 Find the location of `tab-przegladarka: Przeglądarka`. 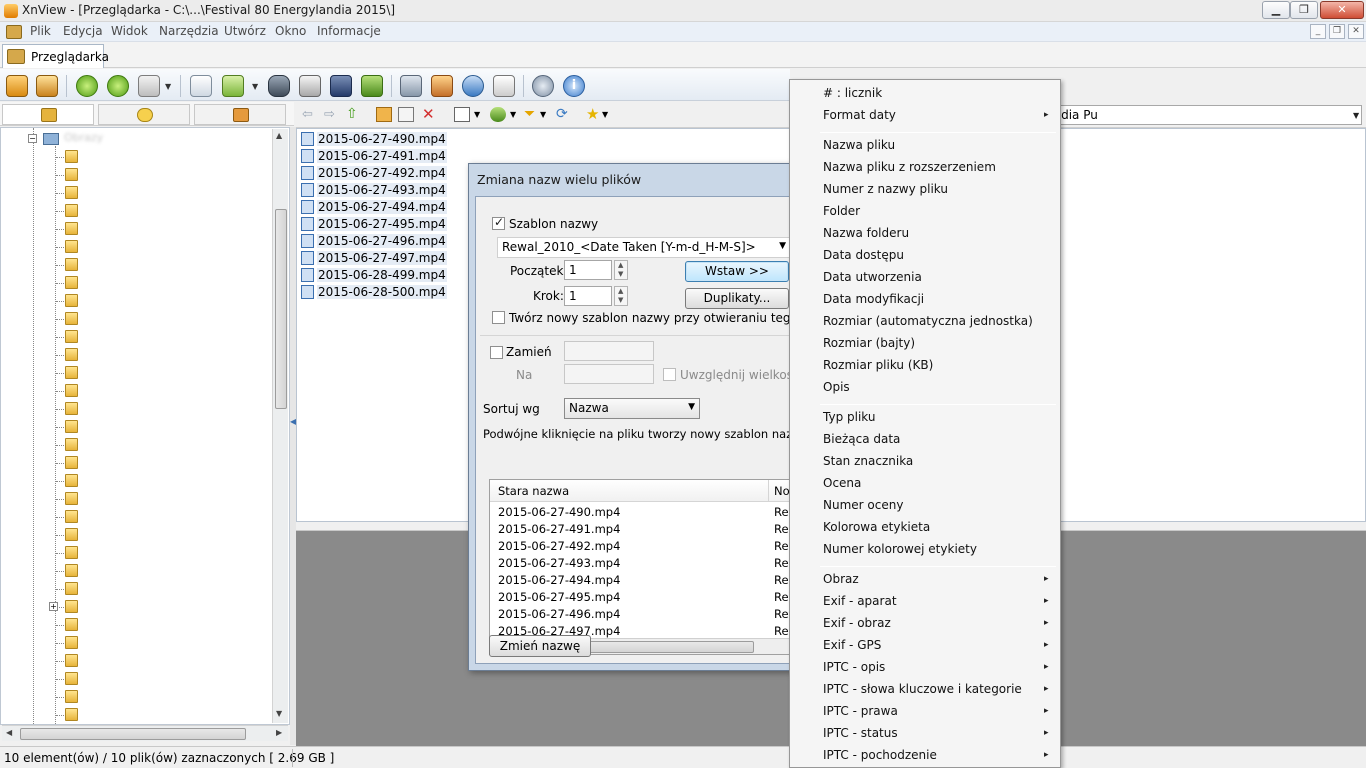

tab-przegladarka: Przeglądarka is located at coordinates (55, 56).